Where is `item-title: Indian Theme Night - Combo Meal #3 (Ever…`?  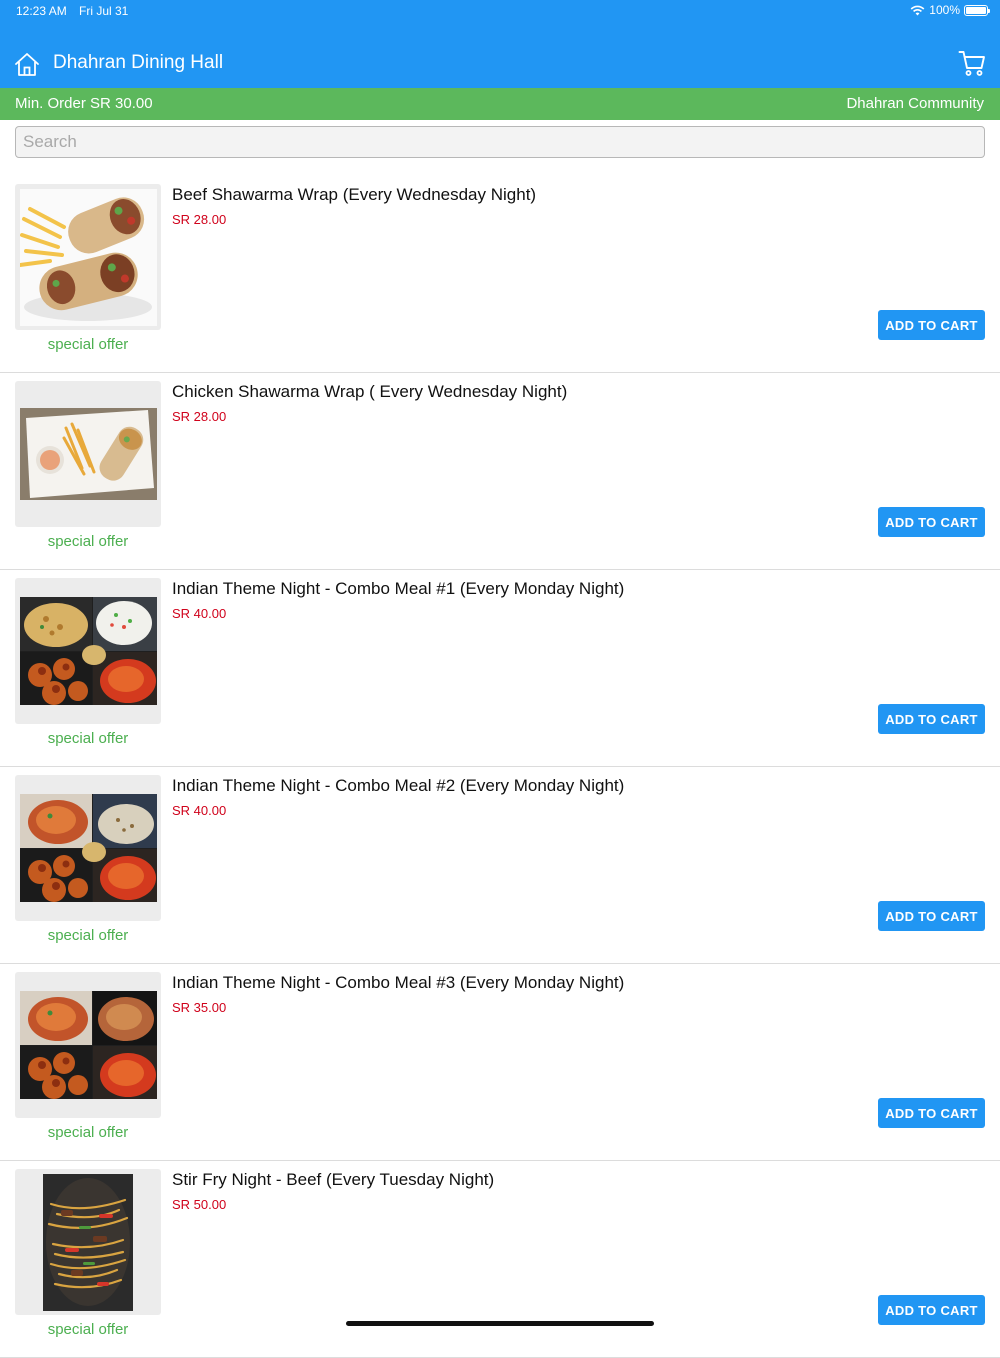
item-title: Indian Theme Night - Combo Meal #3 (Ever… is located at coordinates (398, 983).